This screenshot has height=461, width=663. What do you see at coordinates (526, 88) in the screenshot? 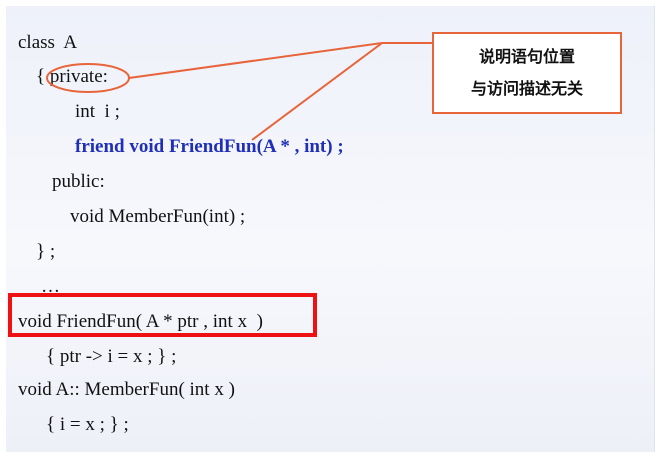
I see `callout-line-2: 与访问描述无关` at bounding box center [526, 88].